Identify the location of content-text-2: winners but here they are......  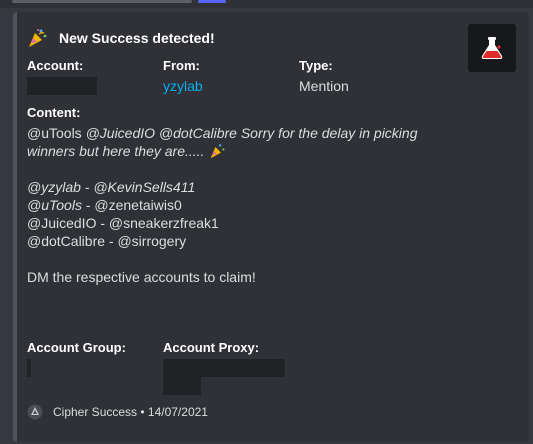
(116, 151).